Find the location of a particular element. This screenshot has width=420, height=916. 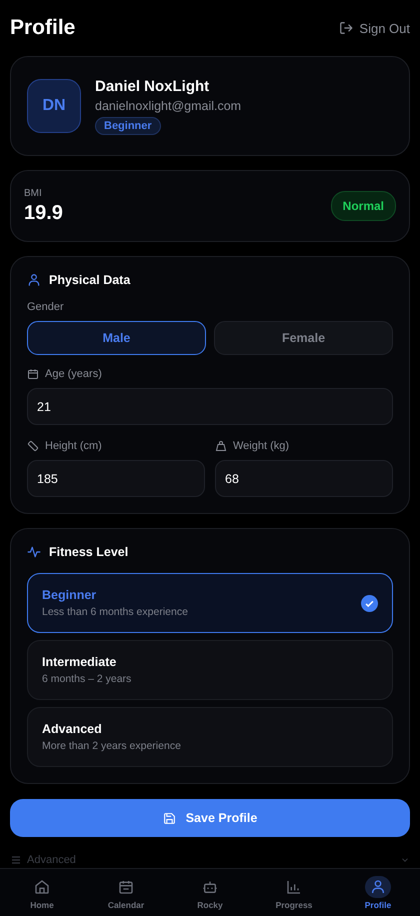

bmi-label: BMI is located at coordinates (33, 193).